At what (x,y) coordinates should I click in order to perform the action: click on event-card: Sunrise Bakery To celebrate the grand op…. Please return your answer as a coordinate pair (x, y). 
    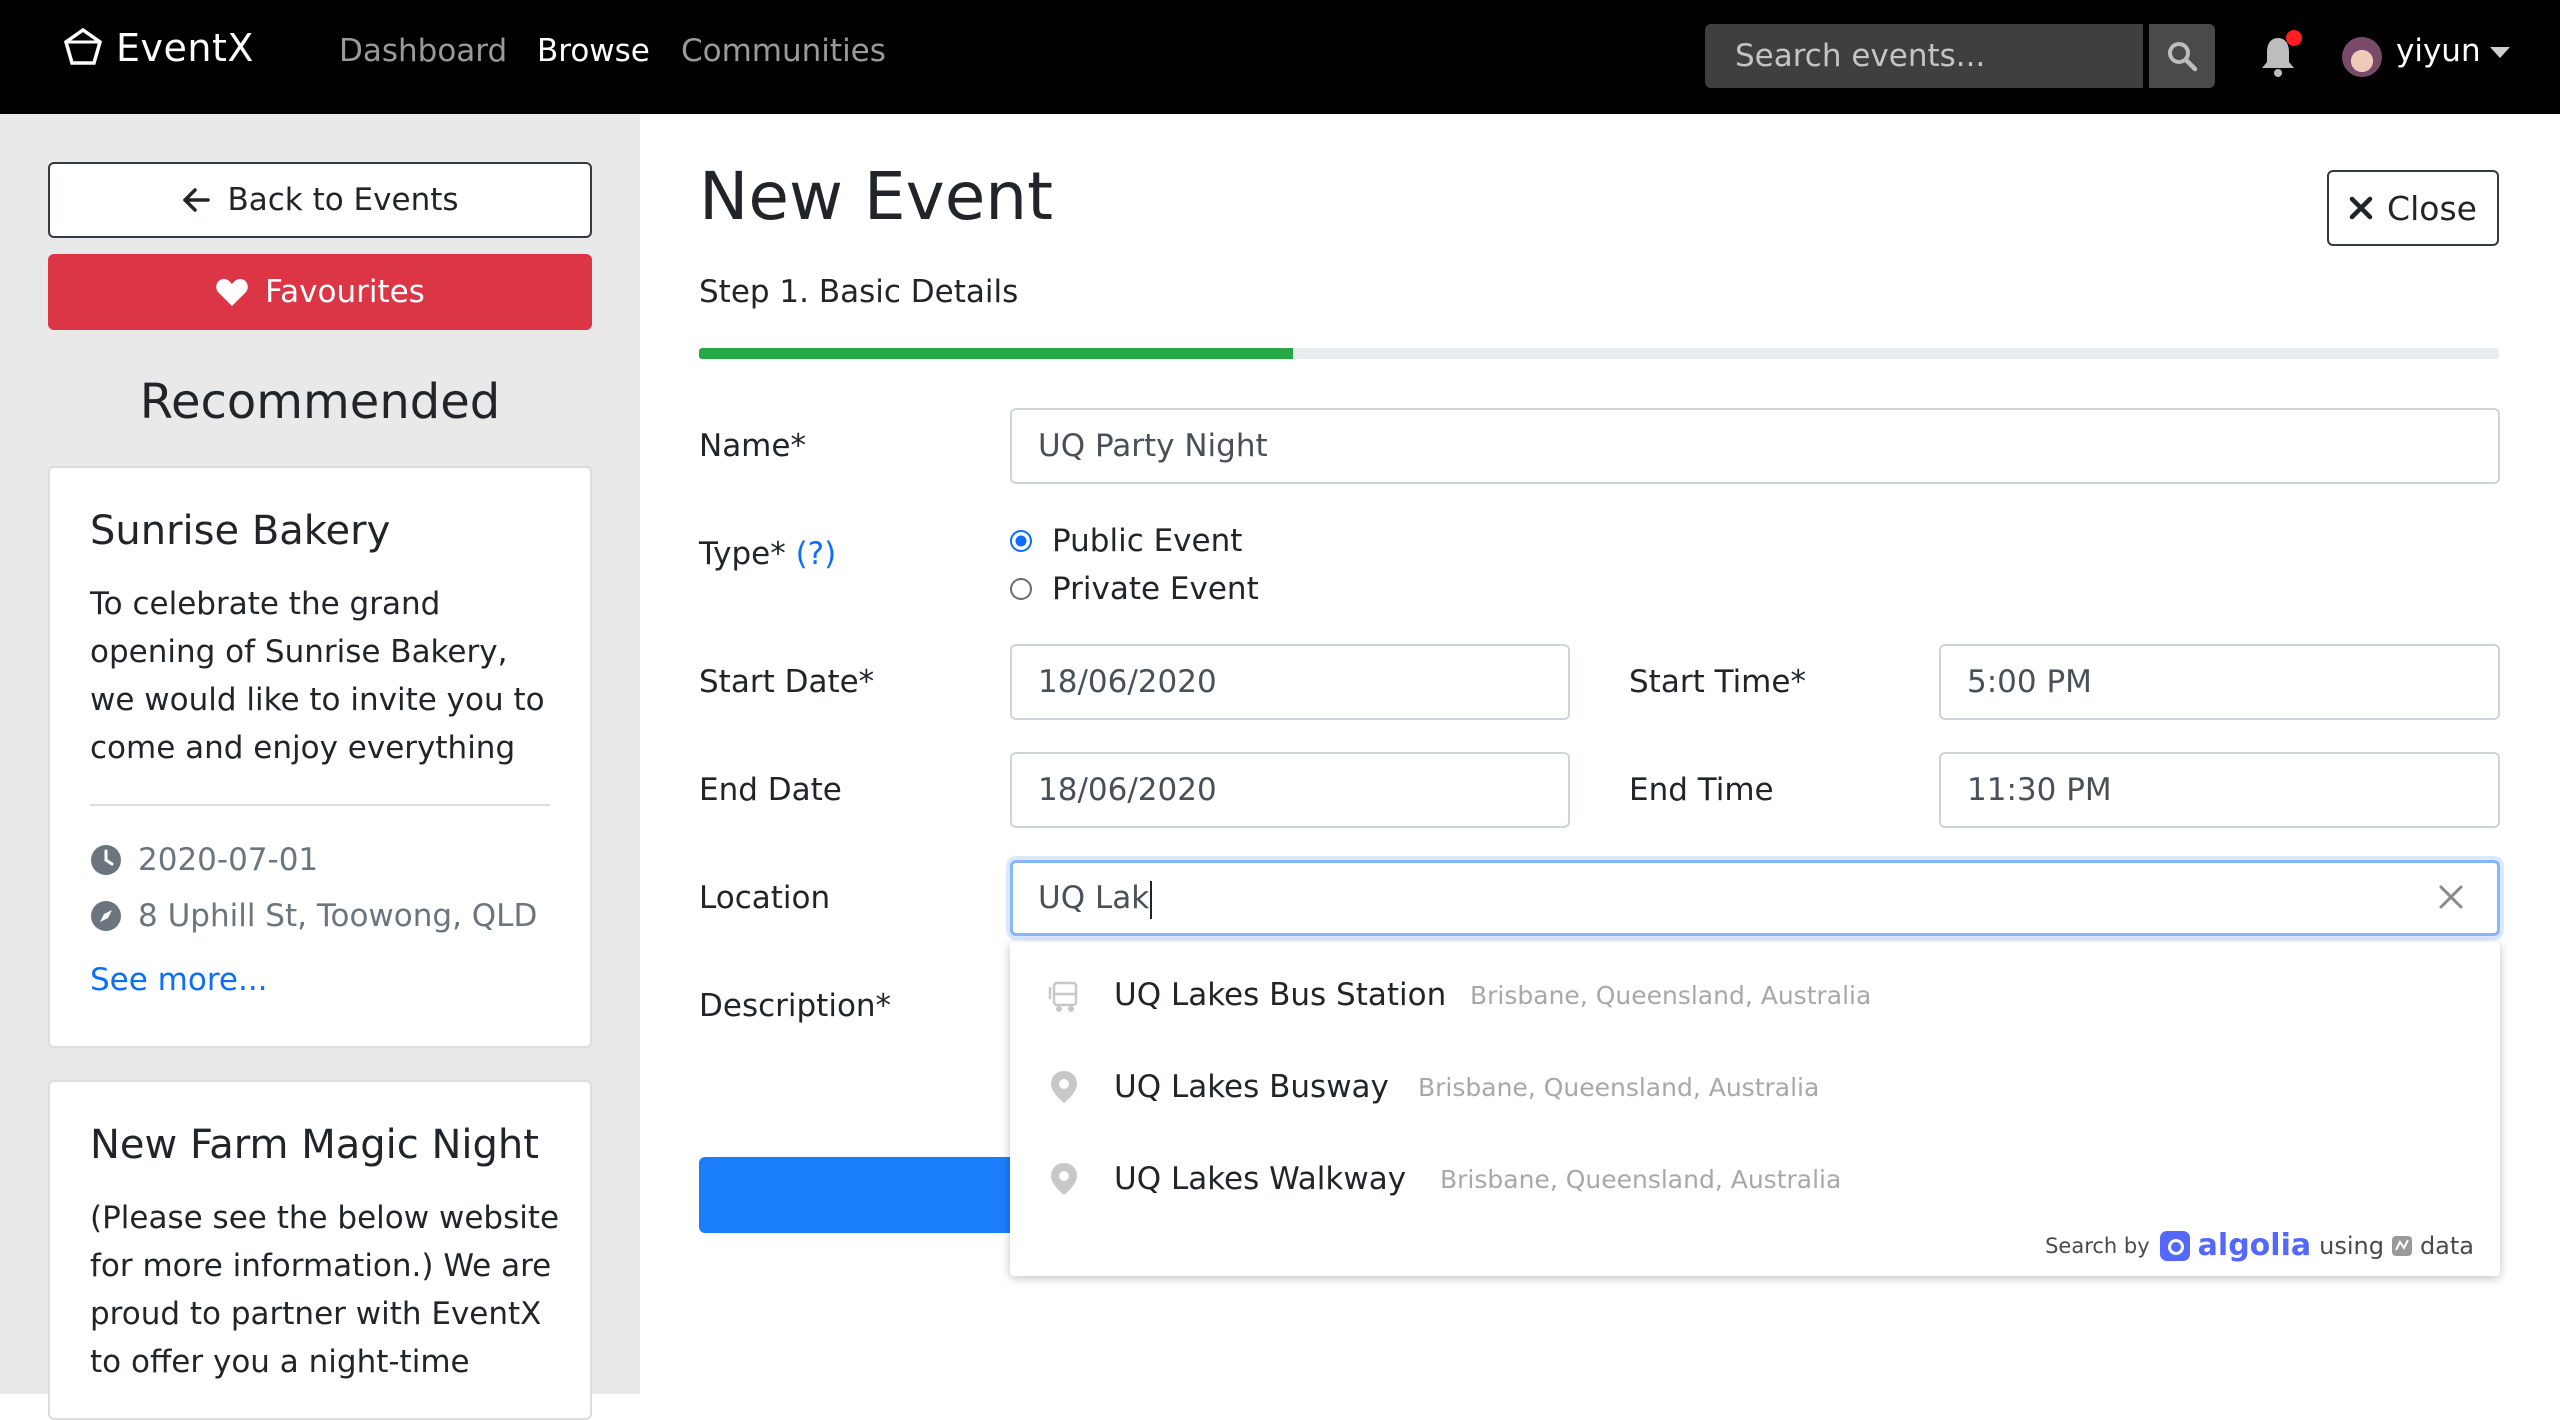
    Looking at the image, I should click on (320, 757).